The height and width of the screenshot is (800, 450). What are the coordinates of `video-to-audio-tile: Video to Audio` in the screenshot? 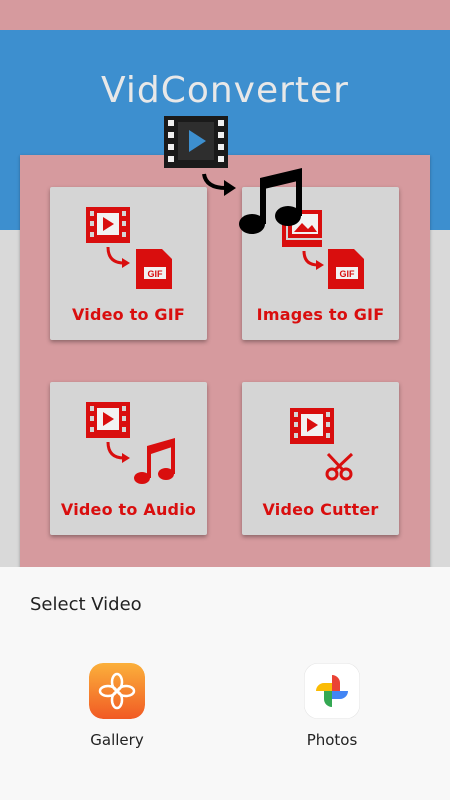 It's located at (128, 458).